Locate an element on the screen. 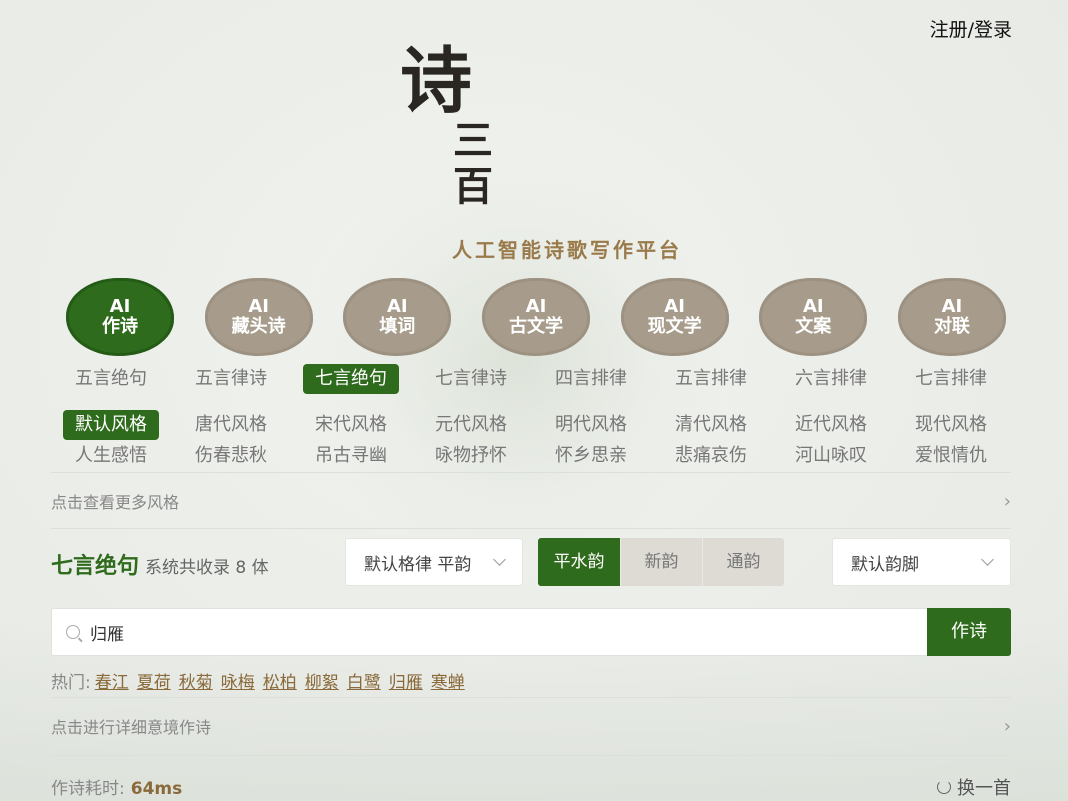 This screenshot has width=1068, height=801. mode-label: 文案 is located at coordinates (813, 326).